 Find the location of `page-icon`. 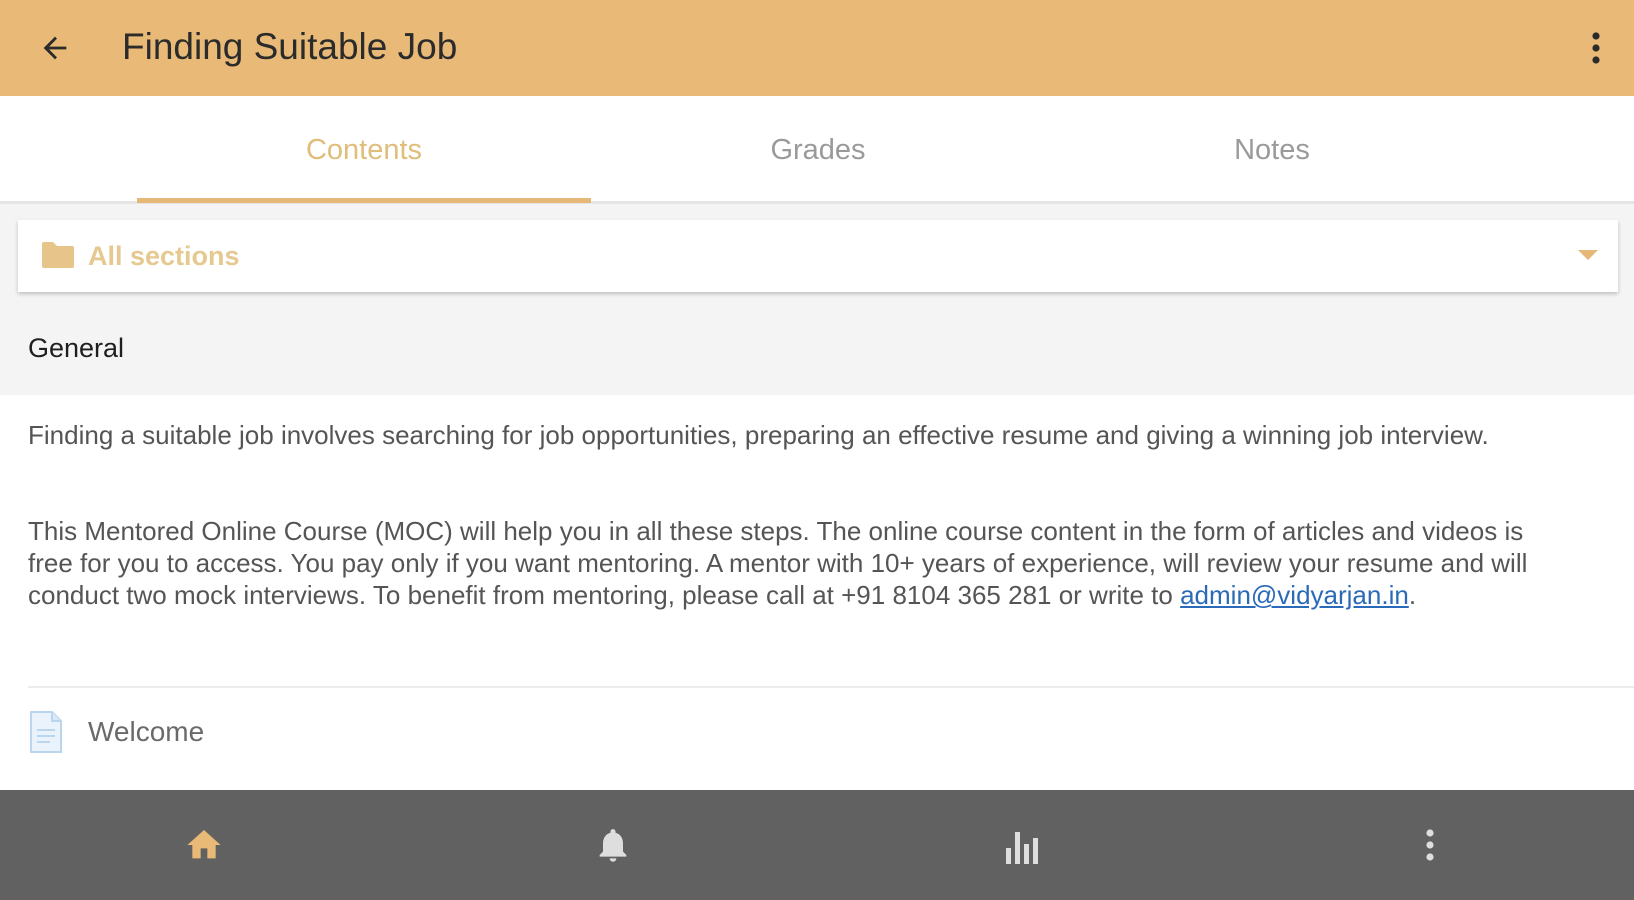

page-icon is located at coordinates (46, 732).